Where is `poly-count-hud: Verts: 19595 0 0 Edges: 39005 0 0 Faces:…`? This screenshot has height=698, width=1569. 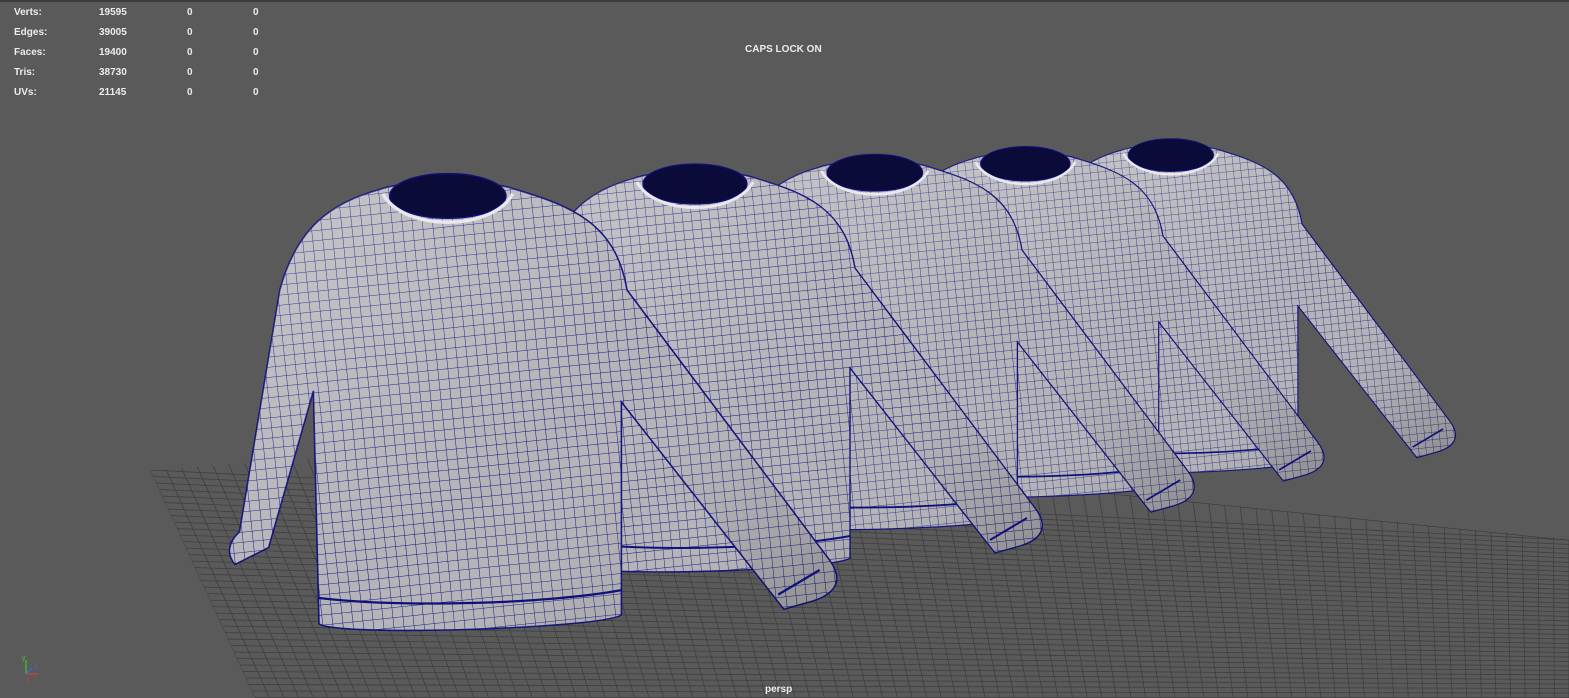
poly-count-hud: Verts: 19595 0 0 Edges: 39005 0 0 Faces:… is located at coordinates (144, 53).